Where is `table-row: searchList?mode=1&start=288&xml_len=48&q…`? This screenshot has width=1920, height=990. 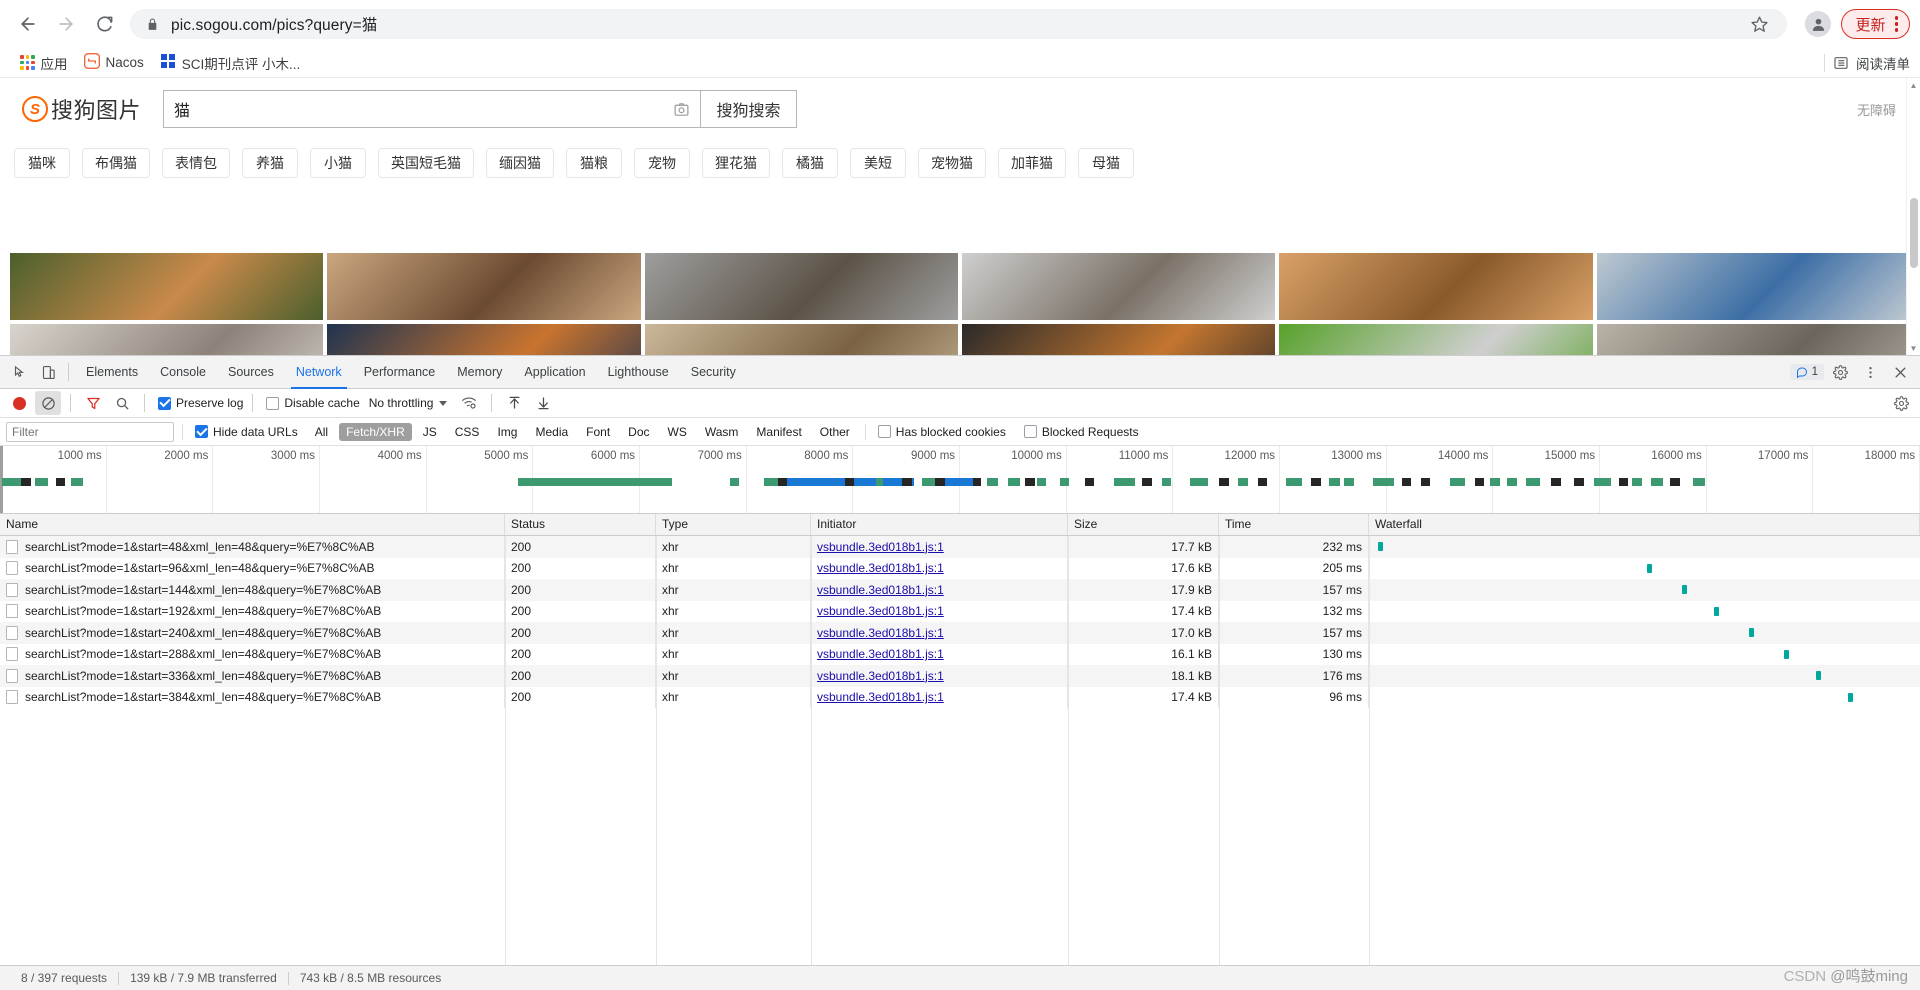
table-row: searchList?mode=1&start=288&xml_len=48&q… is located at coordinates (960, 654).